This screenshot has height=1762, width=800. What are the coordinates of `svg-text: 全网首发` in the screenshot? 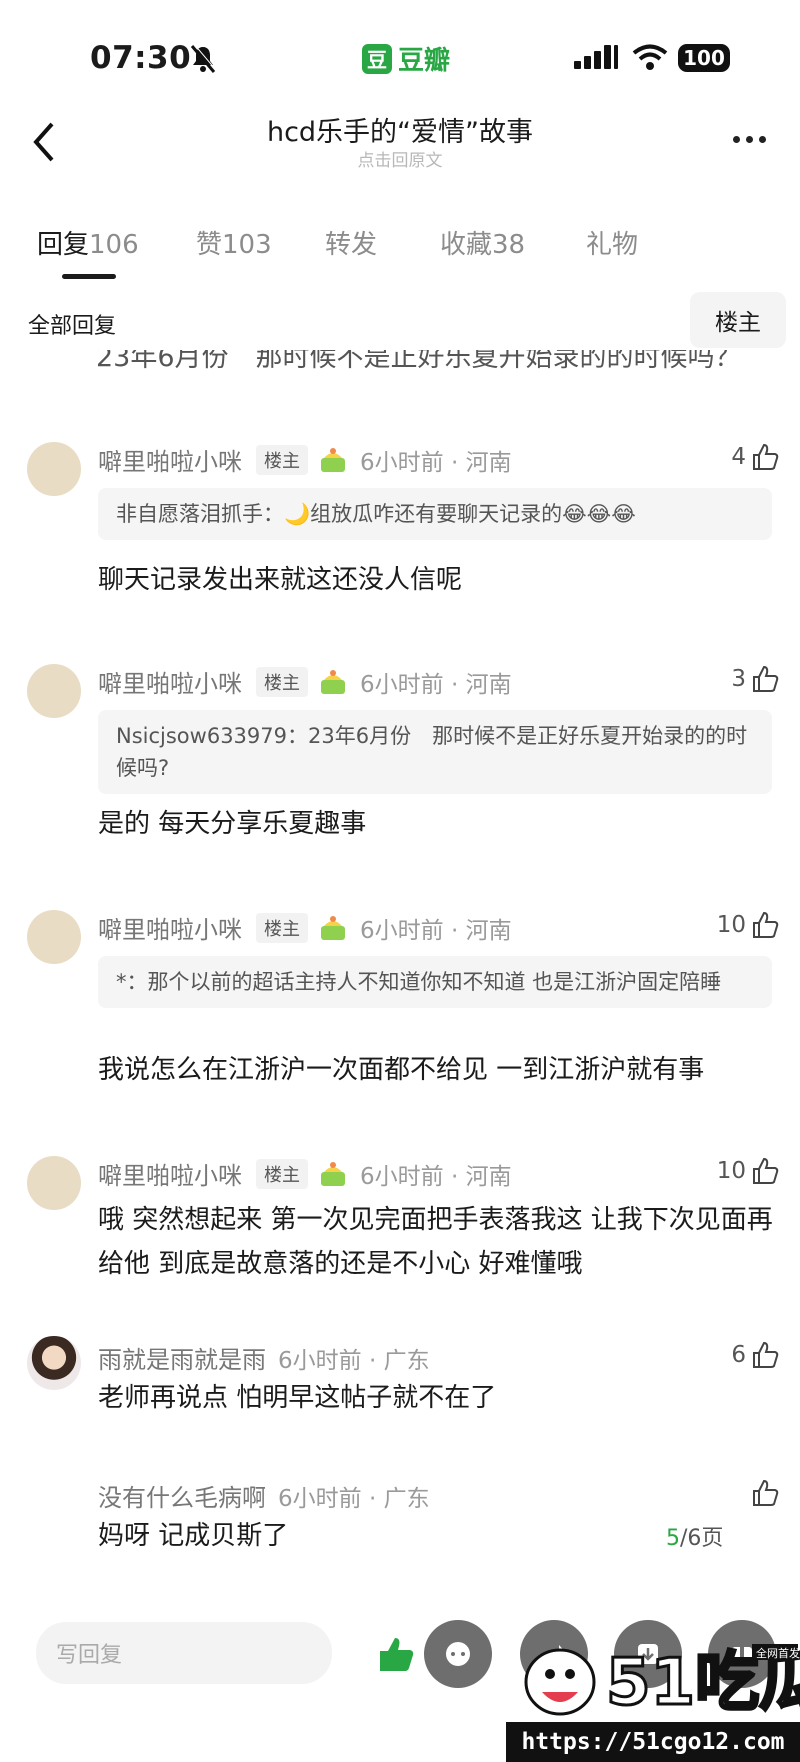 It's located at (778, 1653).